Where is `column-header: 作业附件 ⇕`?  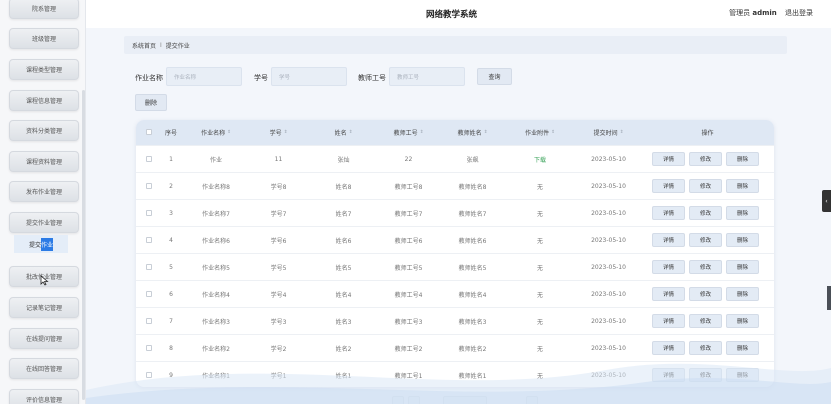 column-header: 作业附件 ⇕ is located at coordinates (540, 132).